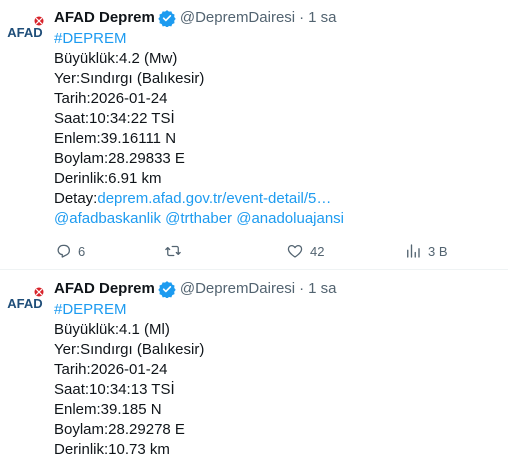  I want to click on longitude-line: Boylam:28.29278 E, so click(119, 429).